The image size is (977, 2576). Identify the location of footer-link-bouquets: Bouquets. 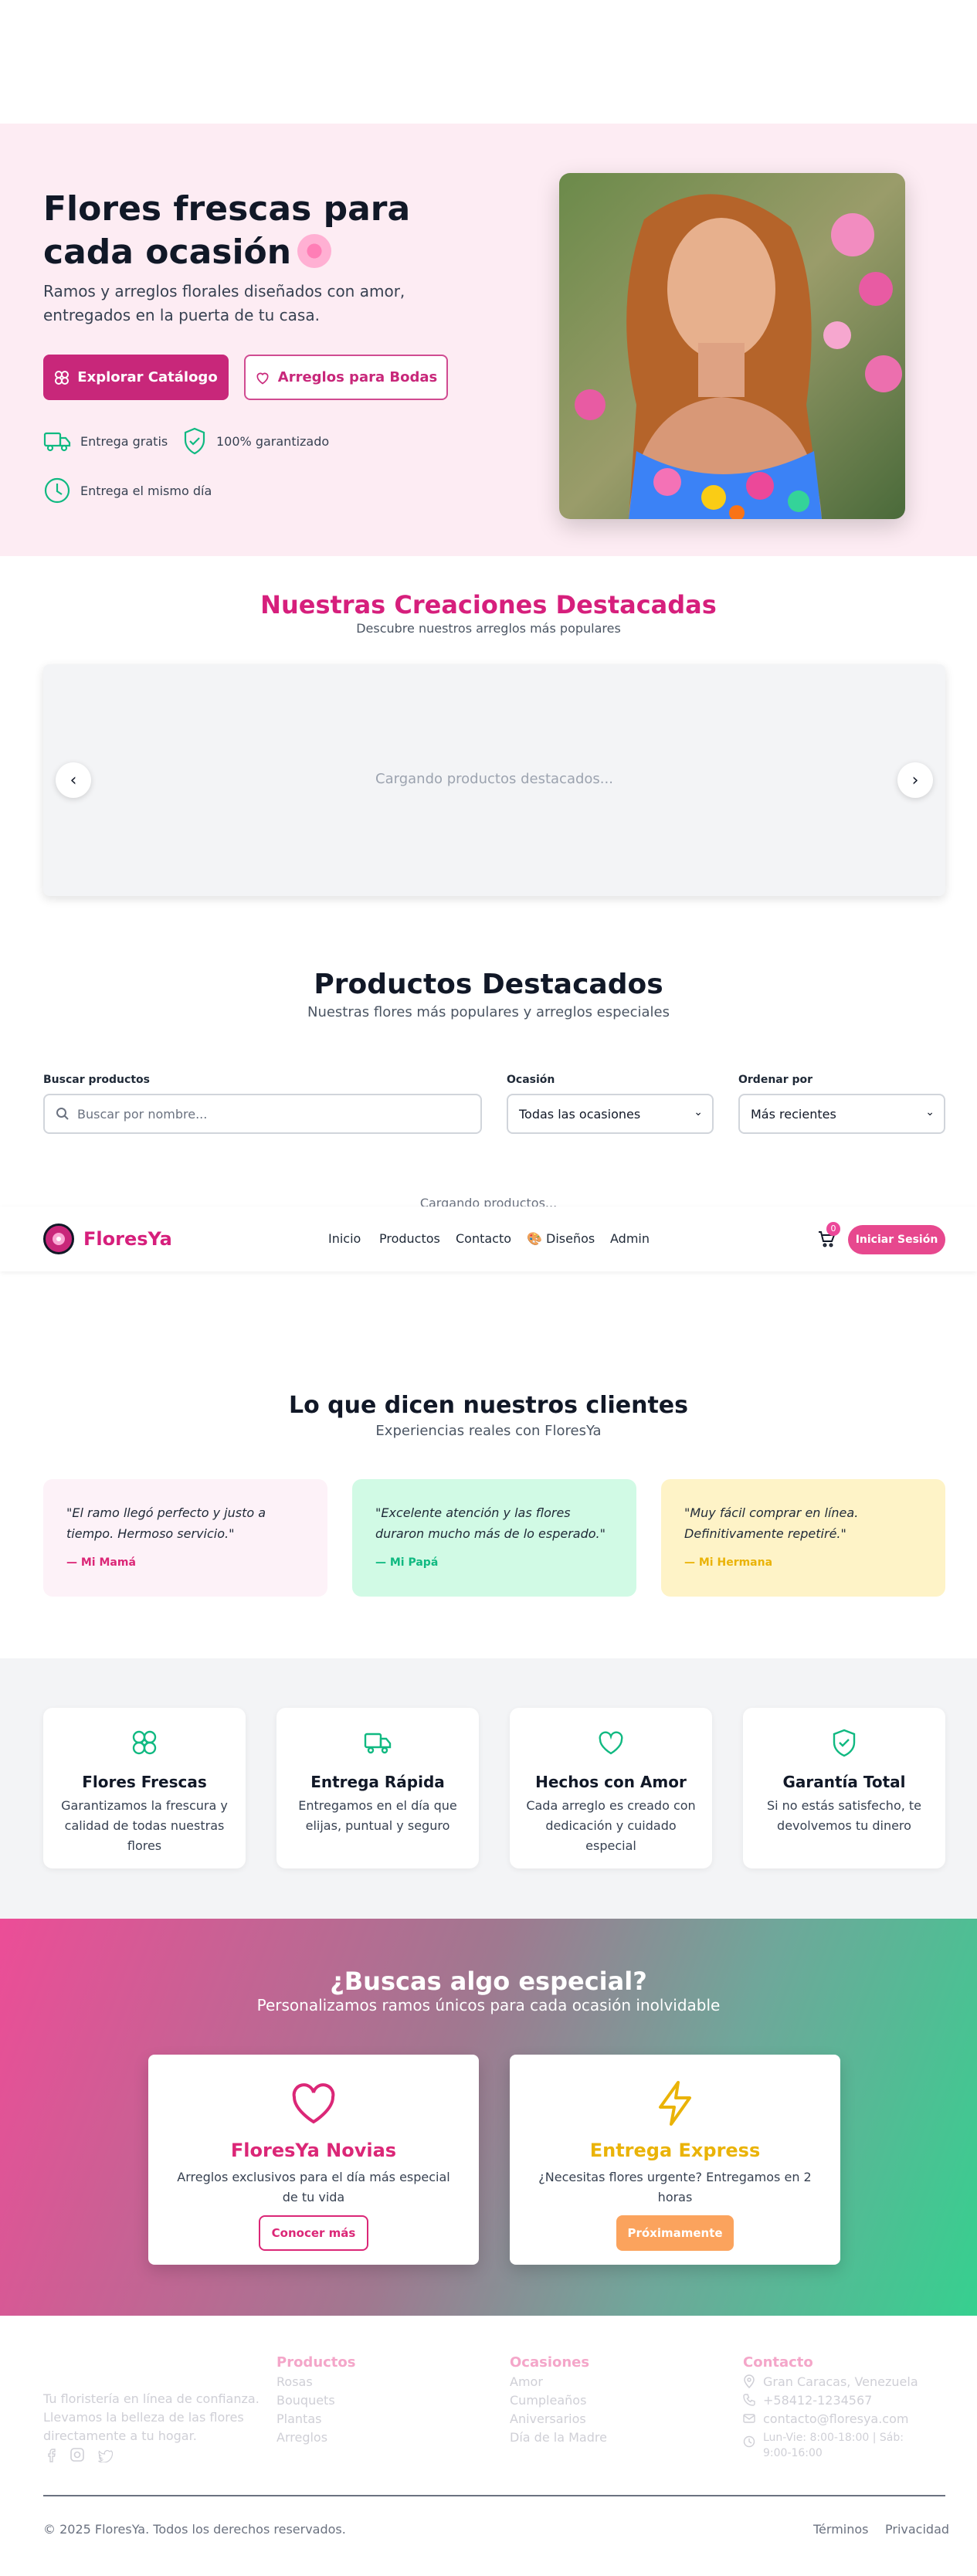
(305, 2400).